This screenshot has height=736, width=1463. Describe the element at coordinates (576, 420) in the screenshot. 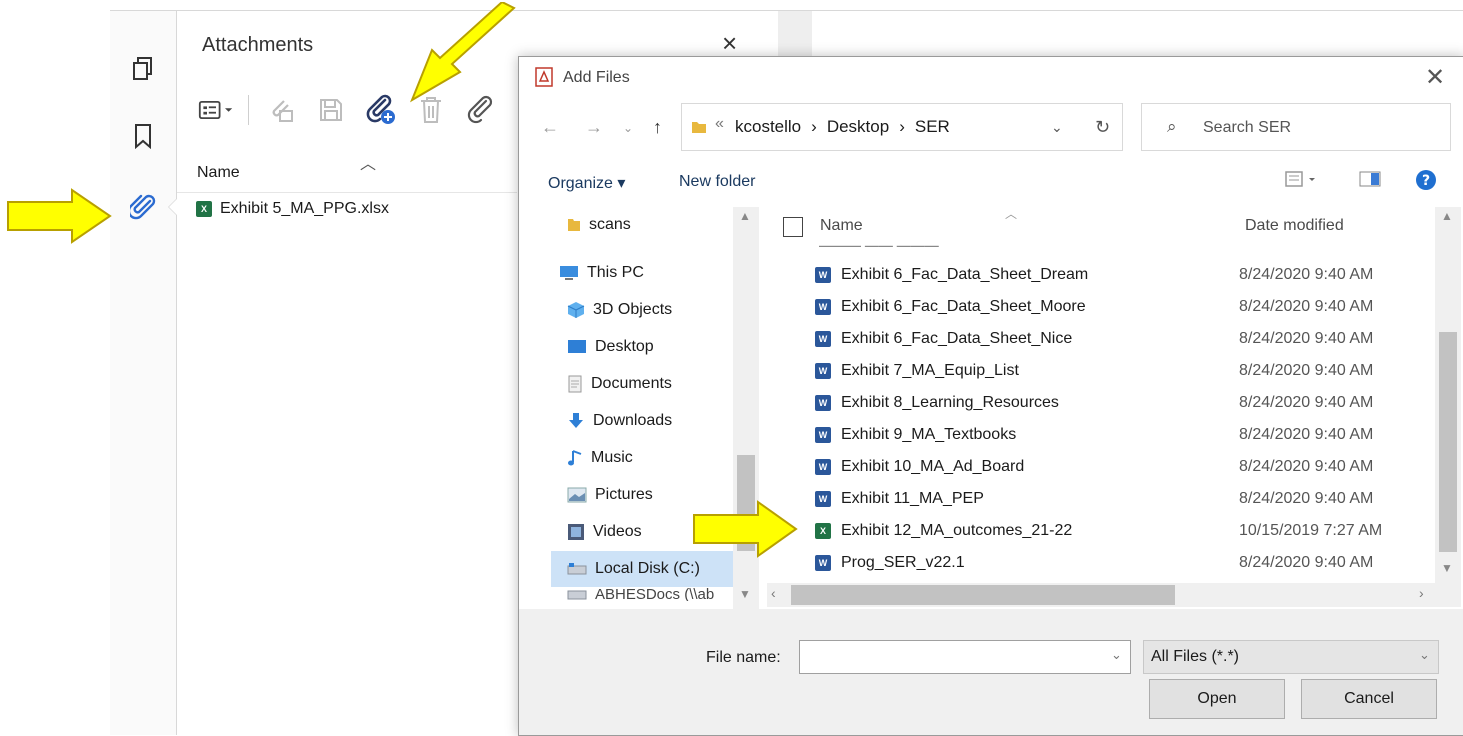

I see `download-icon` at that location.